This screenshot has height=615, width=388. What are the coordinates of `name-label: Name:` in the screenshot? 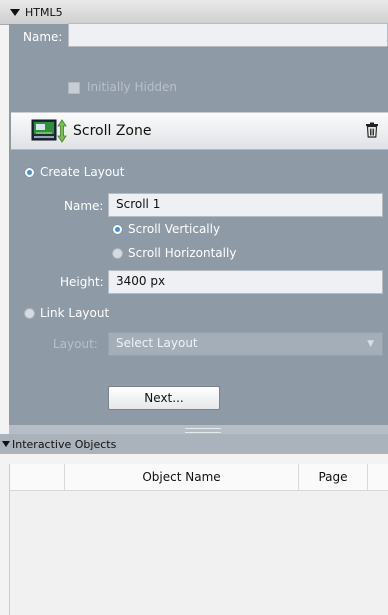 It's located at (43, 37).